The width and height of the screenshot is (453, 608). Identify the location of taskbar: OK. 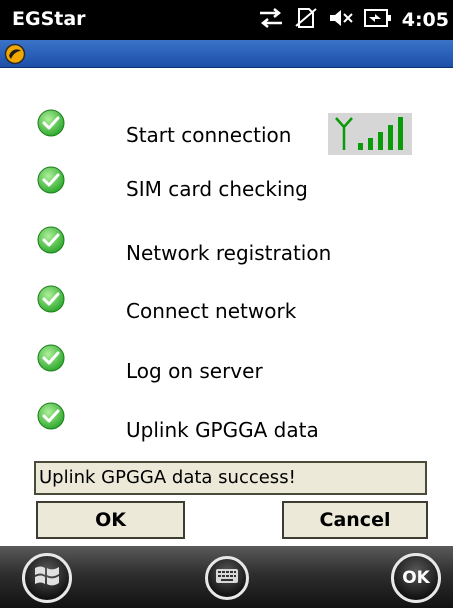
(226, 577).